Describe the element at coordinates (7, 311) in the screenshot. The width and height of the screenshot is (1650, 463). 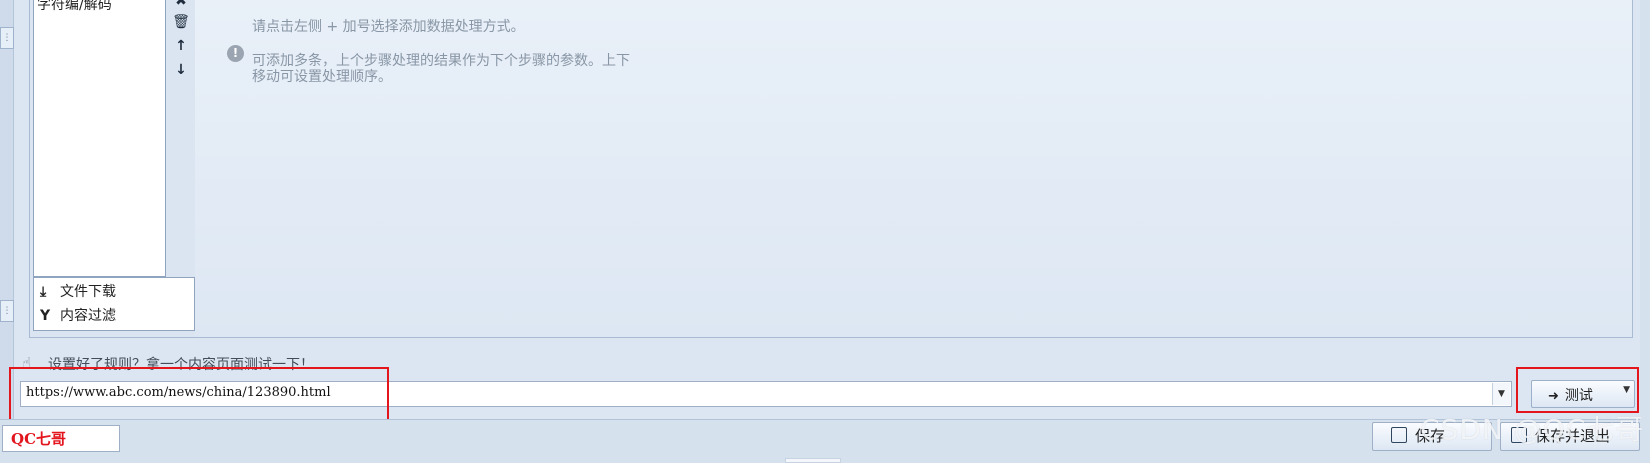
I see `left-tab-2: ⋮` at that location.